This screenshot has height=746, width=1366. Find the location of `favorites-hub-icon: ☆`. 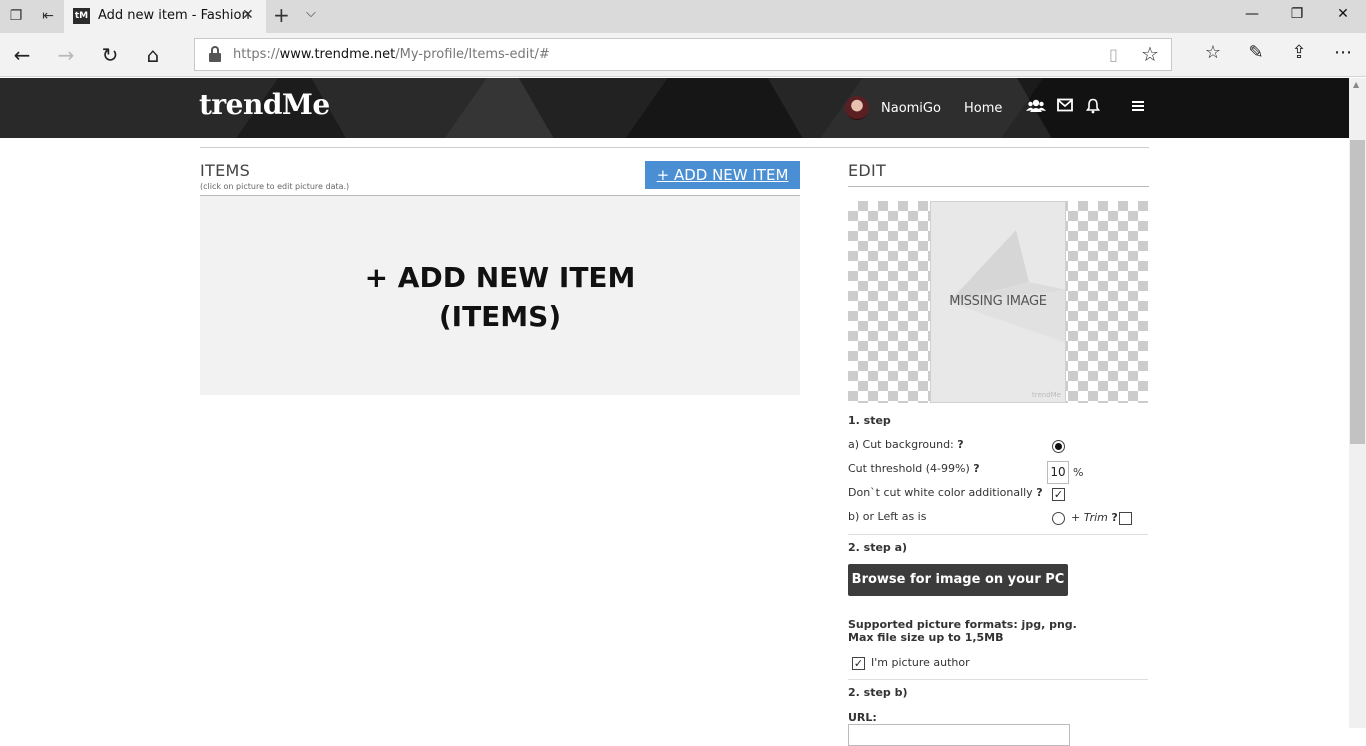

favorites-hub-icon: ☆ is located at coordinates (1213, 52).